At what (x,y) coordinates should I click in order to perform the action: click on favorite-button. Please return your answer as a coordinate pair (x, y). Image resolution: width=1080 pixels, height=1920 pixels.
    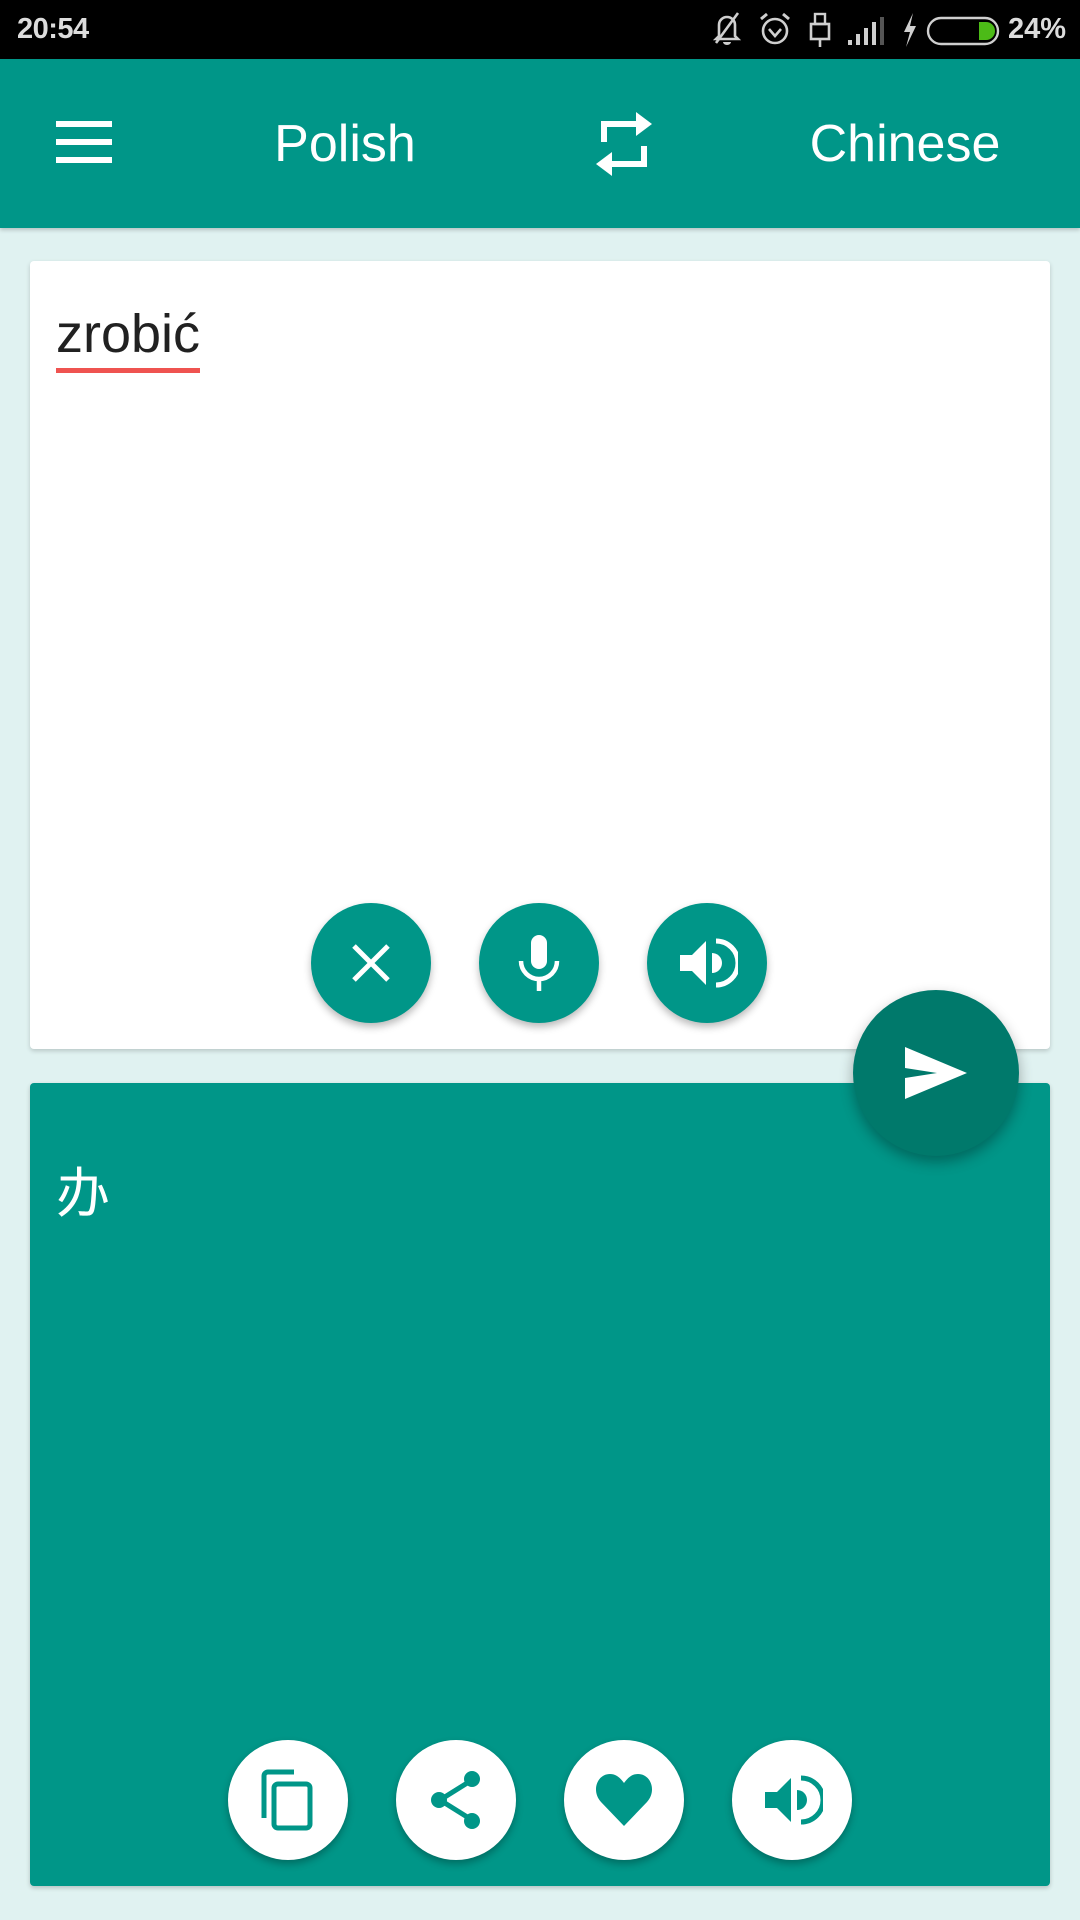
    Looking at the image, I should click on (624, 1800).